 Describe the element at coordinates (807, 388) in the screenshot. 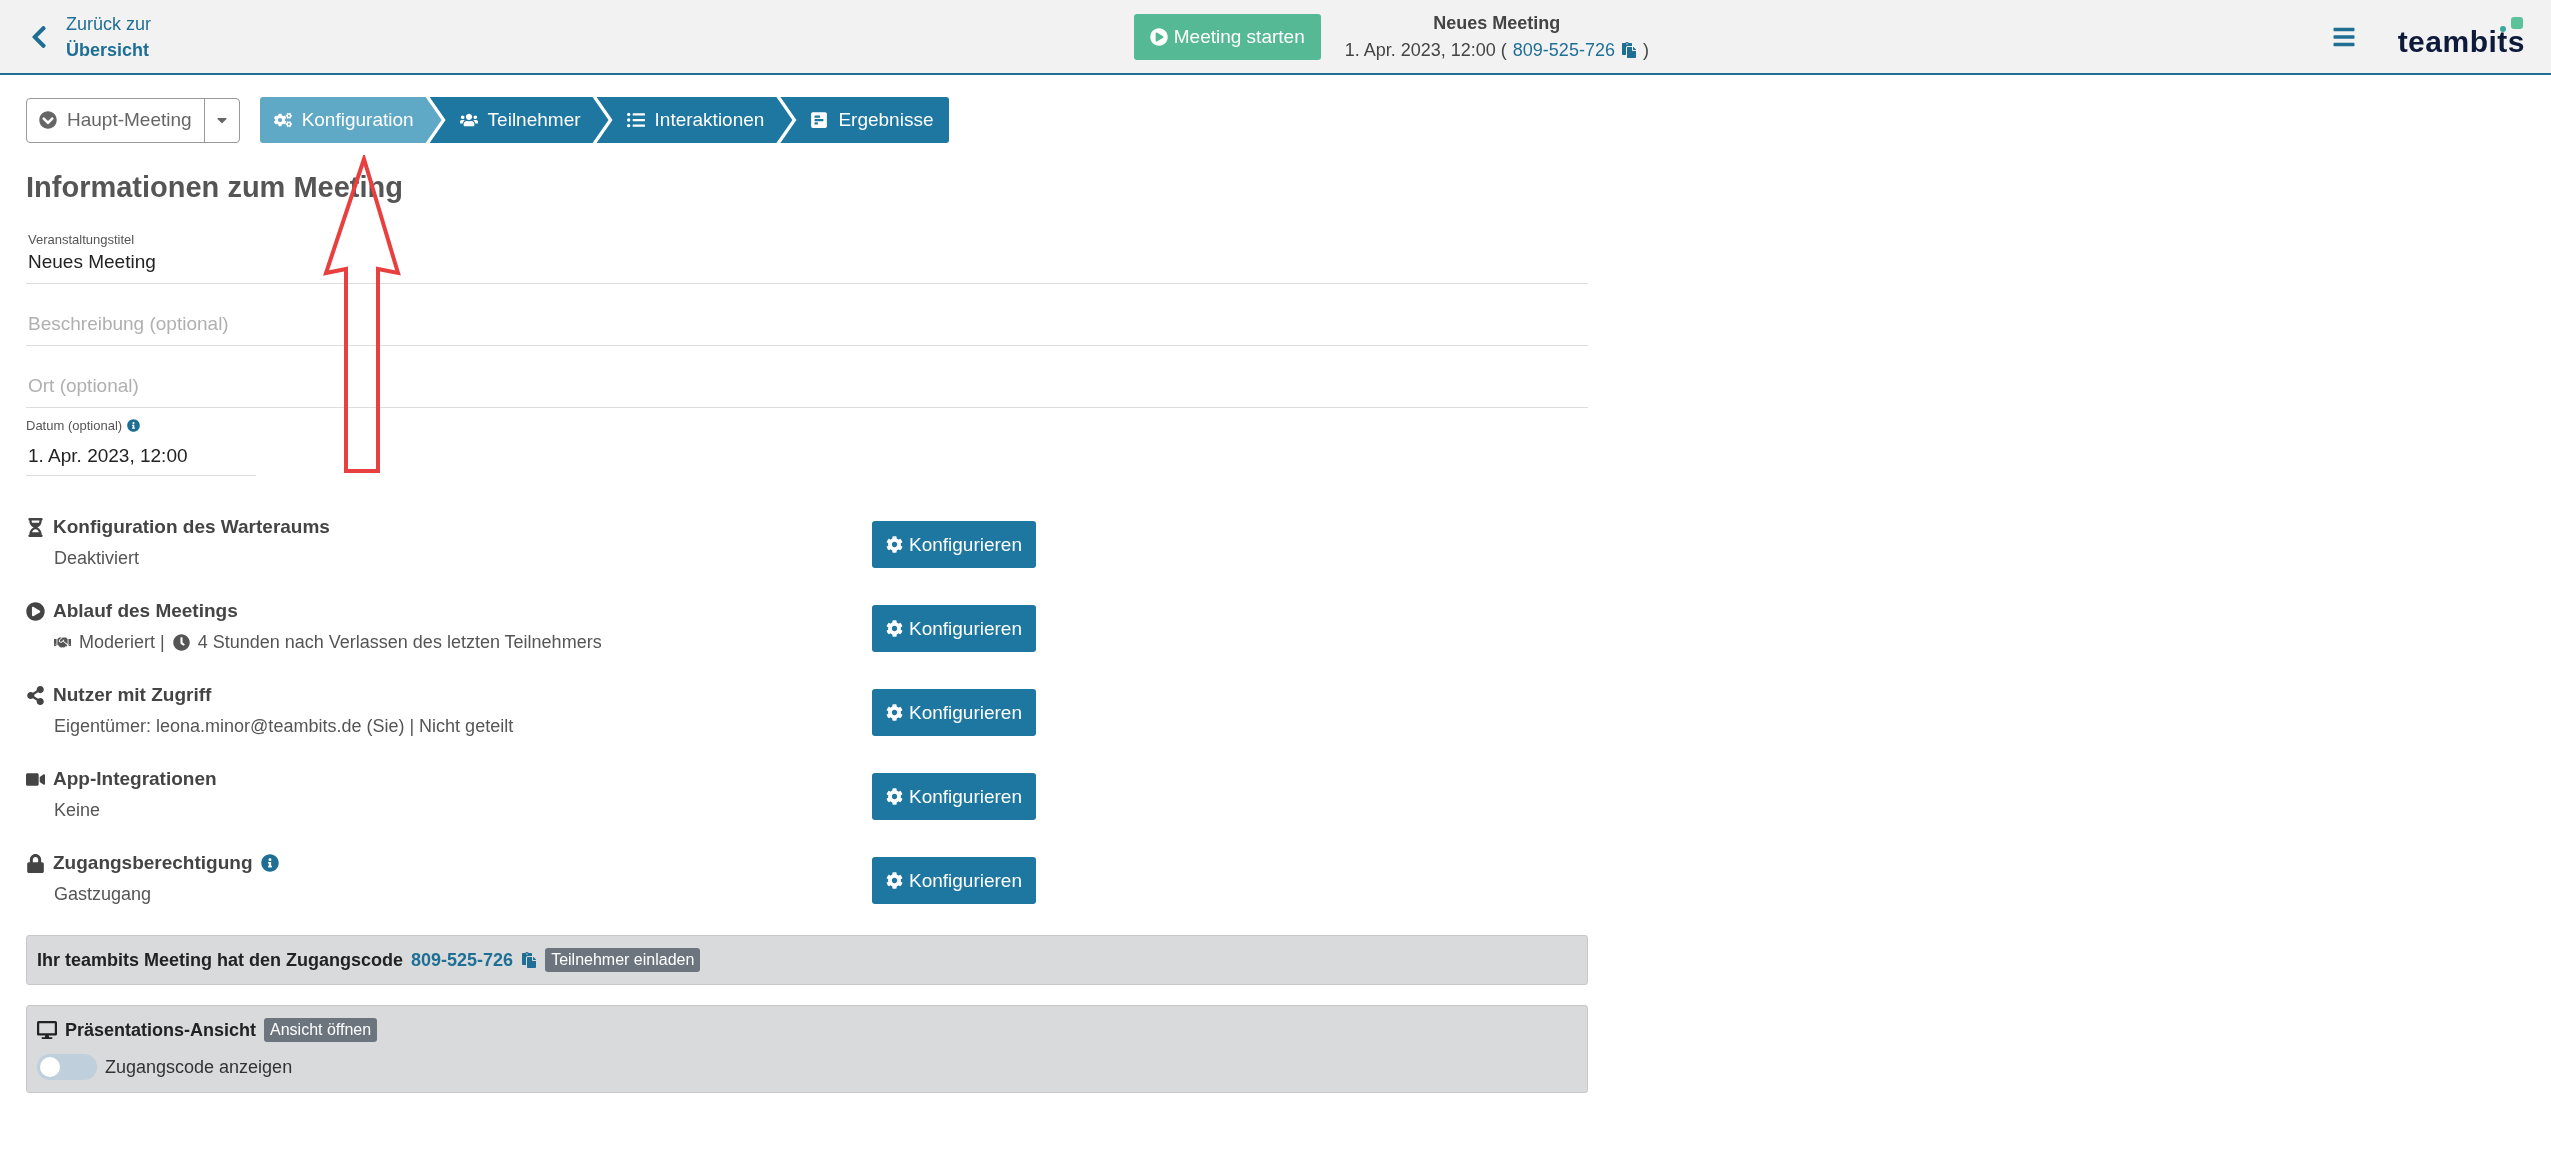

I see `input-field: Ort (optional)` at that location.